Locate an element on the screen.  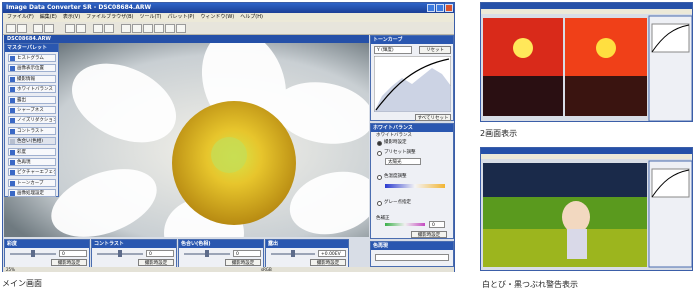
channel-select: Y (輝度) is located at coordinates (393, 50).